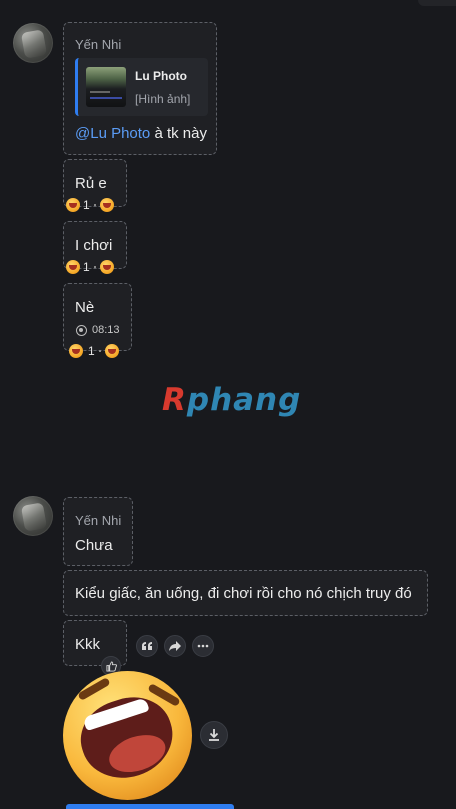  What do you see at coordinates (161, 76) in the screenshot?
I see `quoted-title: Lu Photo` at bounding box center [161, 76].